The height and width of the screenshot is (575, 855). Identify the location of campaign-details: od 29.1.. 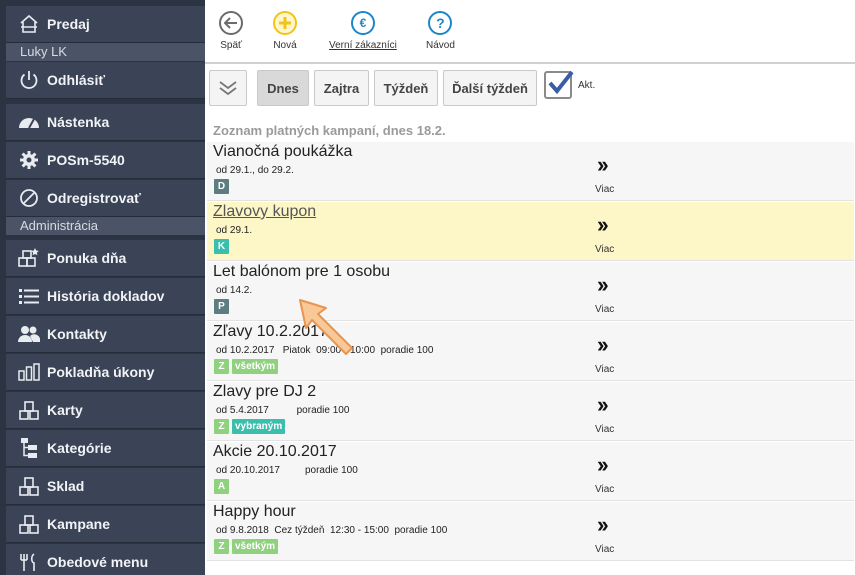
(234, 230).